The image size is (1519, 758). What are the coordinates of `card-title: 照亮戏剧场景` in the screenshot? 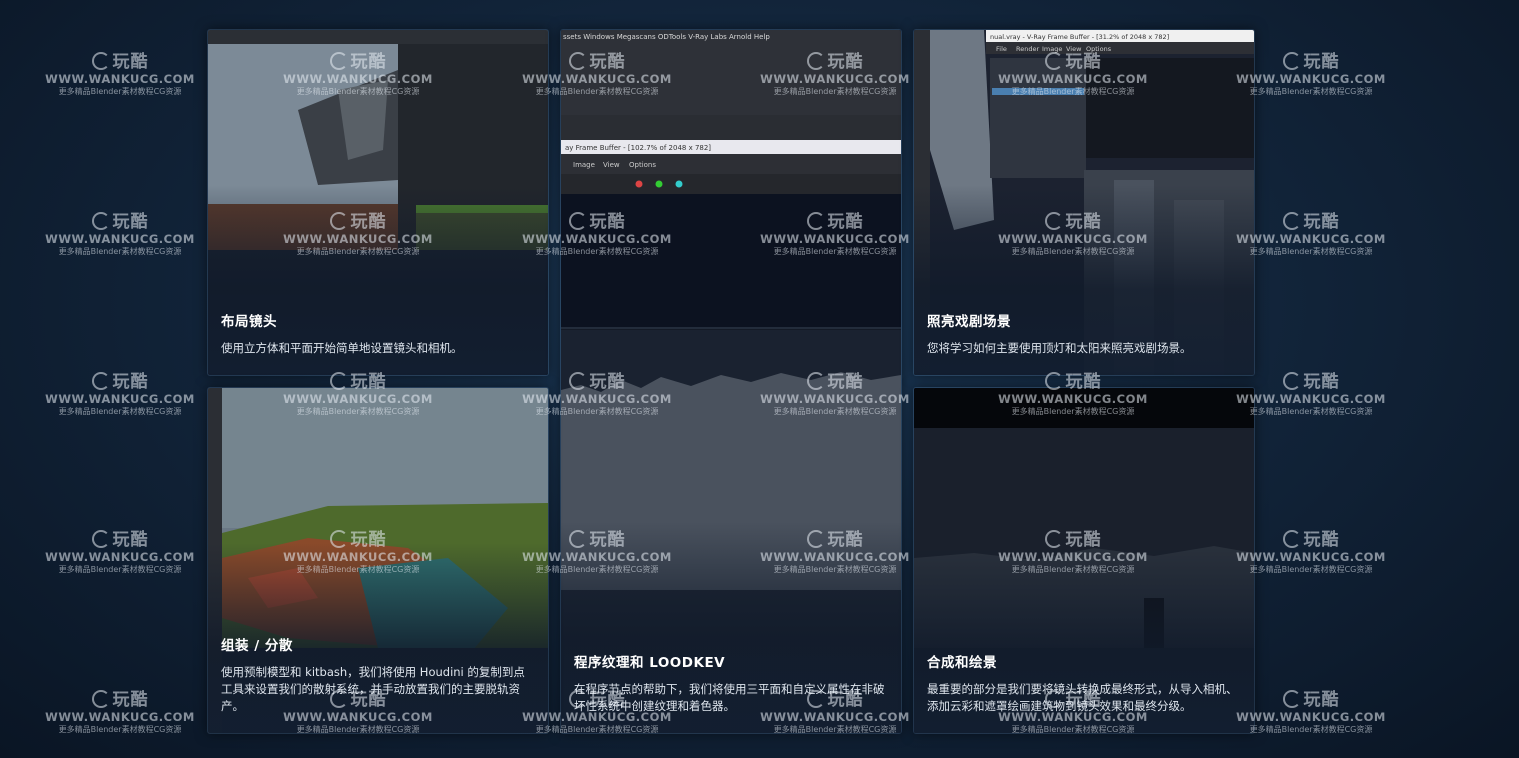 It's located at (969, 322).